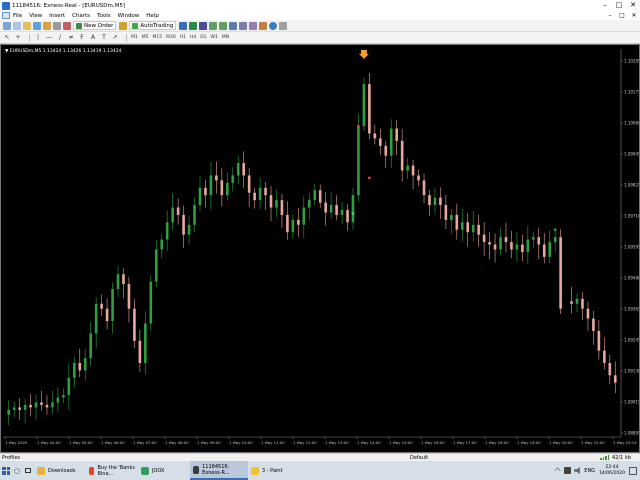  Describe the element at coordinates (6, 15) in the screenshot. I see `chart-window-icon` at that location.